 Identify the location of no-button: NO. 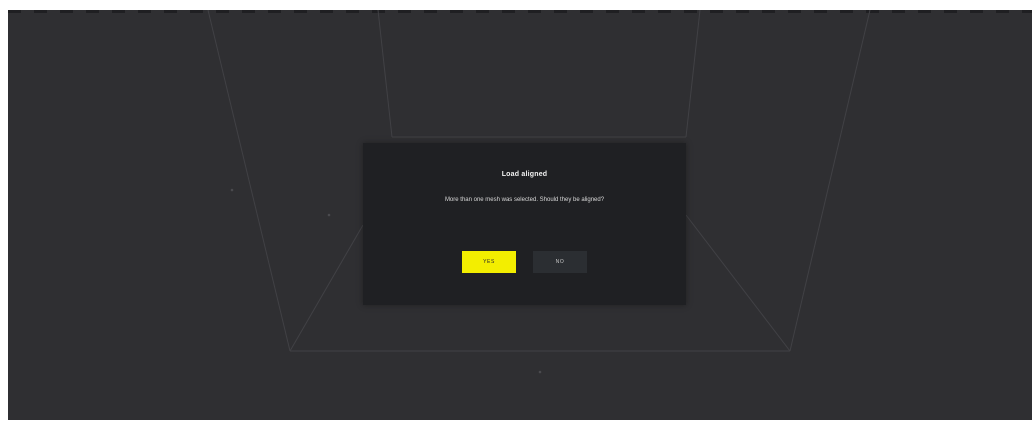
(560, 262).